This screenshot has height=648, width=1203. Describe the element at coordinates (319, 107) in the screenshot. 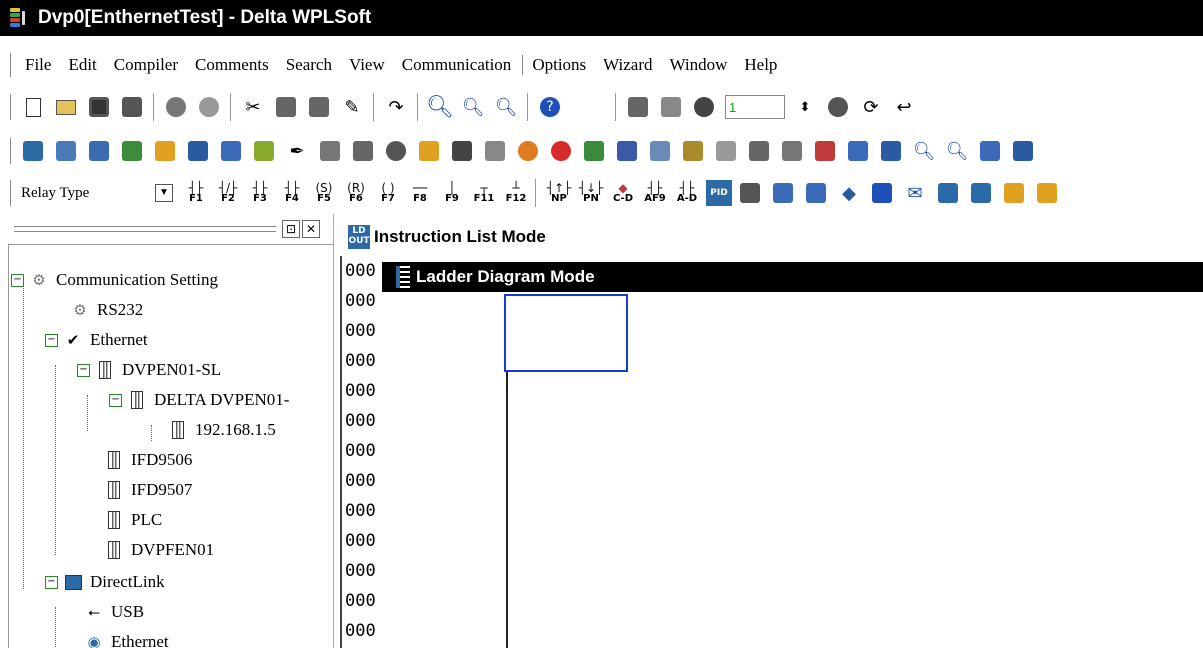

I see `paste-icon` at that location.